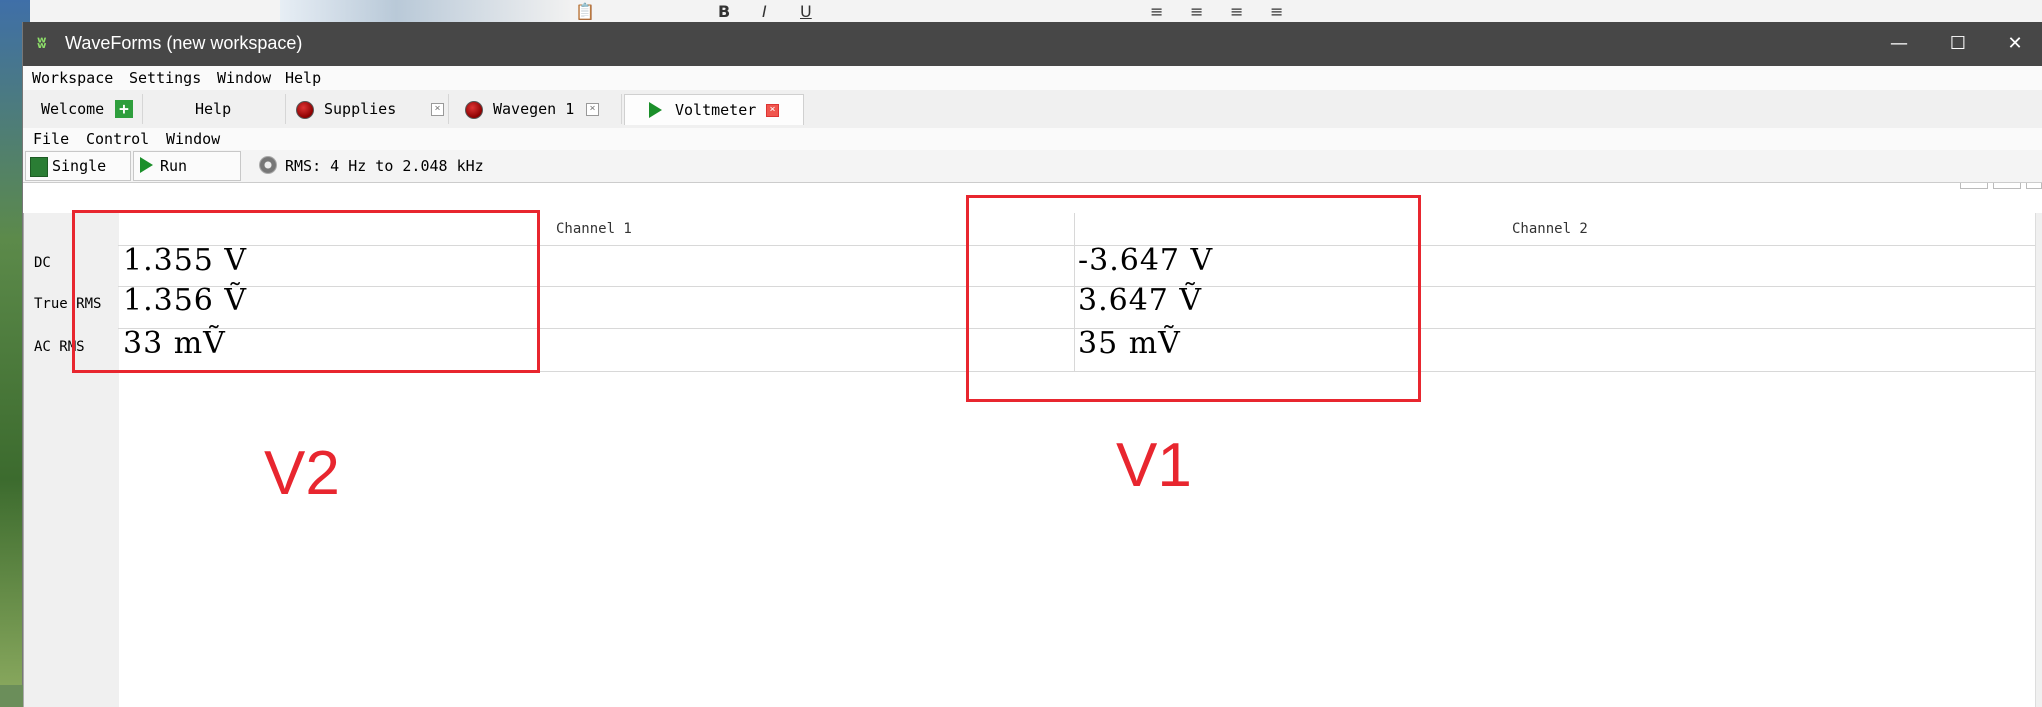  Describe the element at coordinates (585, 11) in the screenshot. I see `paste-icon: 📋` at that location.